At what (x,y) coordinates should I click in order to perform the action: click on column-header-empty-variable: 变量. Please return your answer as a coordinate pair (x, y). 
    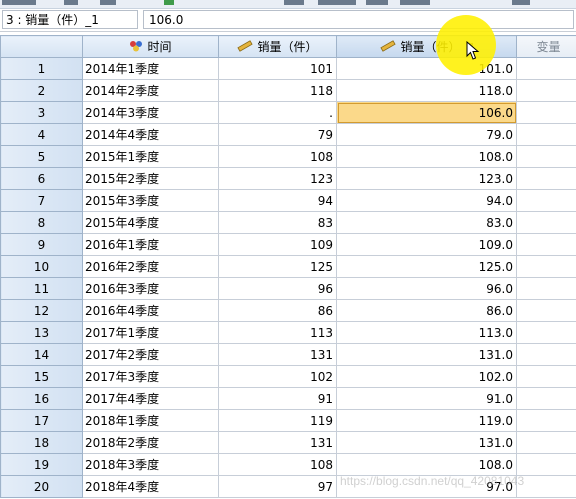
    Looking at the image, I should click on (546, 46).